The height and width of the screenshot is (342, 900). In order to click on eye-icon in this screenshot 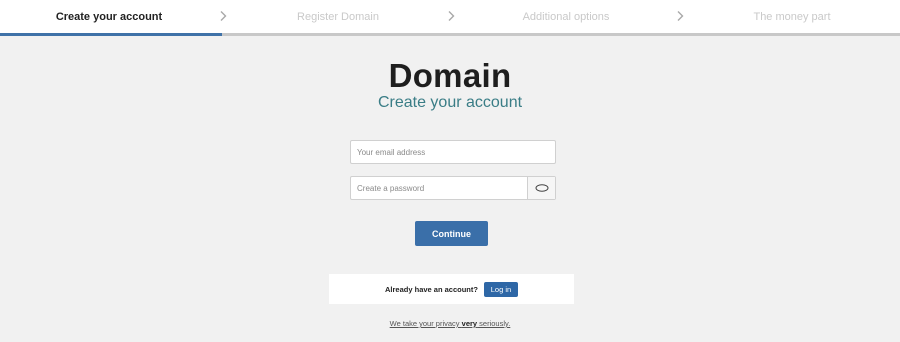, I will do `click(542, 188)`.